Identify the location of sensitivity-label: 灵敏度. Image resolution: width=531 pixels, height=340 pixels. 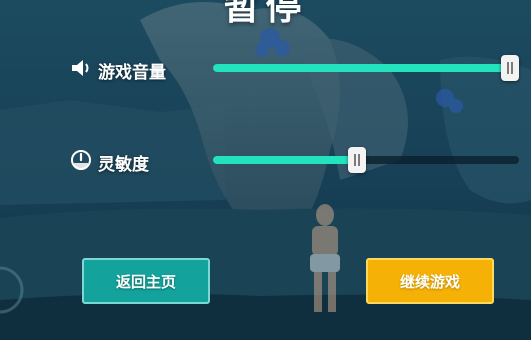
(123, 165).